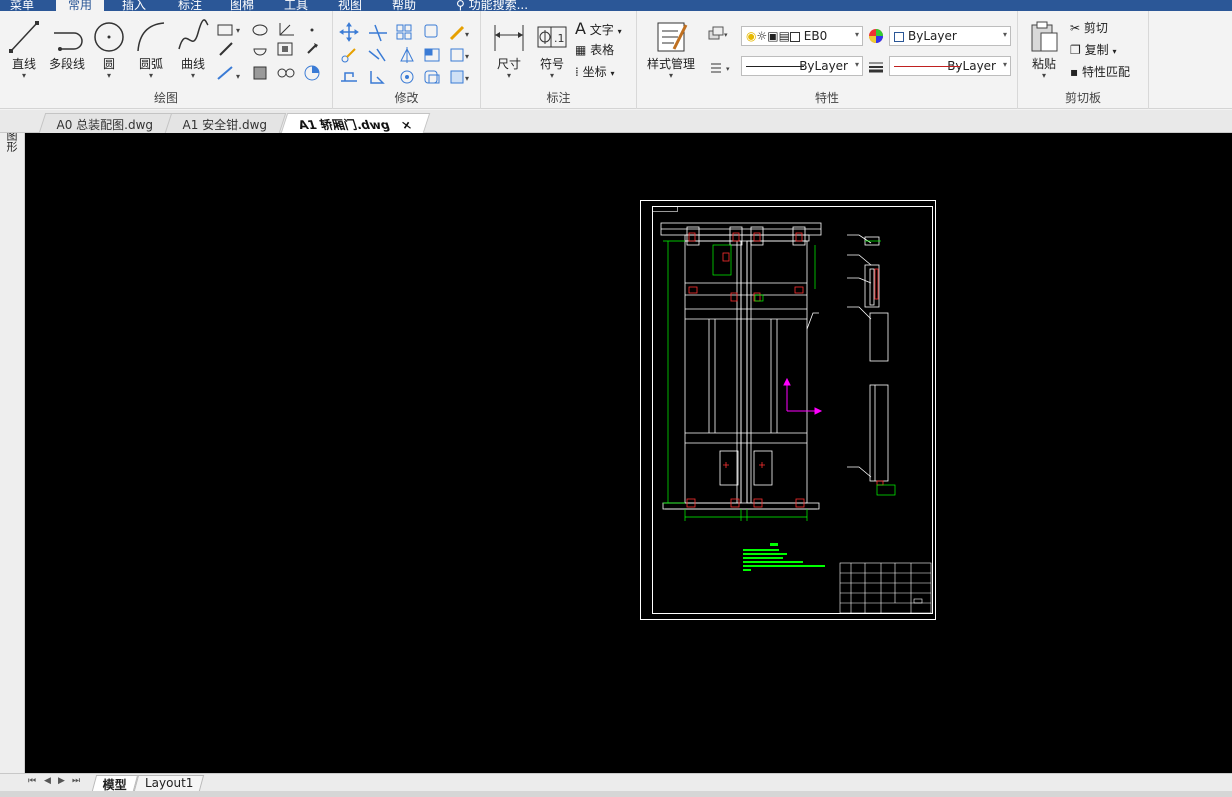 Image resolution: width=1232 pixels, height=797 pixels. What do you see at coordinates (80, 5) in the screenshot?
I see `menu-tab-home: 常用` at bounding box center [80, 5].